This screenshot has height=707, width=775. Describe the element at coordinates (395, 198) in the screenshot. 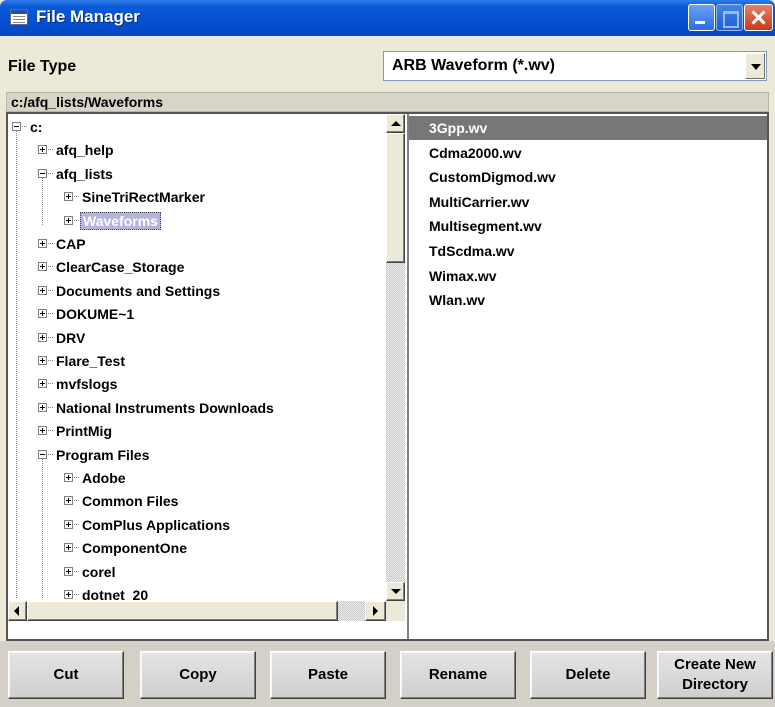

I see `scroll-thumb` at that location.